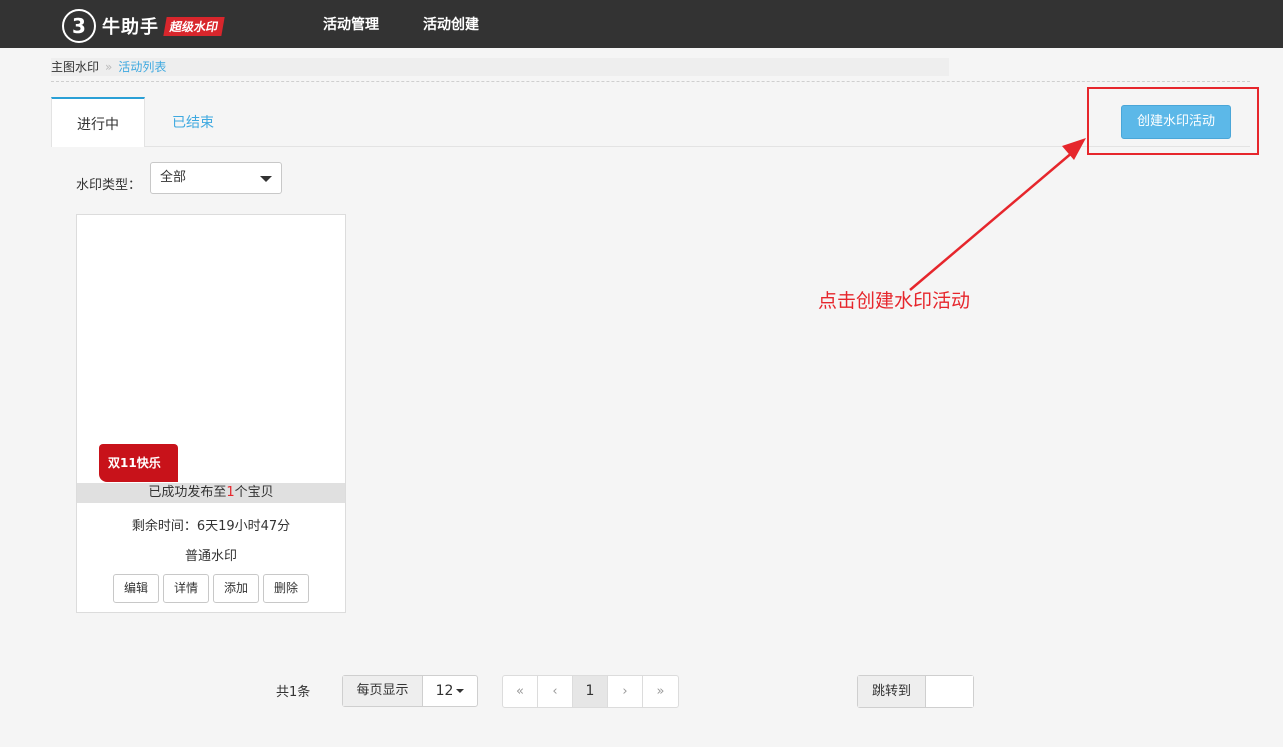 The height and width of the screenshot is (747, 1283). I want to click on per-page-control: 每页显示 12, so click(410, 691).